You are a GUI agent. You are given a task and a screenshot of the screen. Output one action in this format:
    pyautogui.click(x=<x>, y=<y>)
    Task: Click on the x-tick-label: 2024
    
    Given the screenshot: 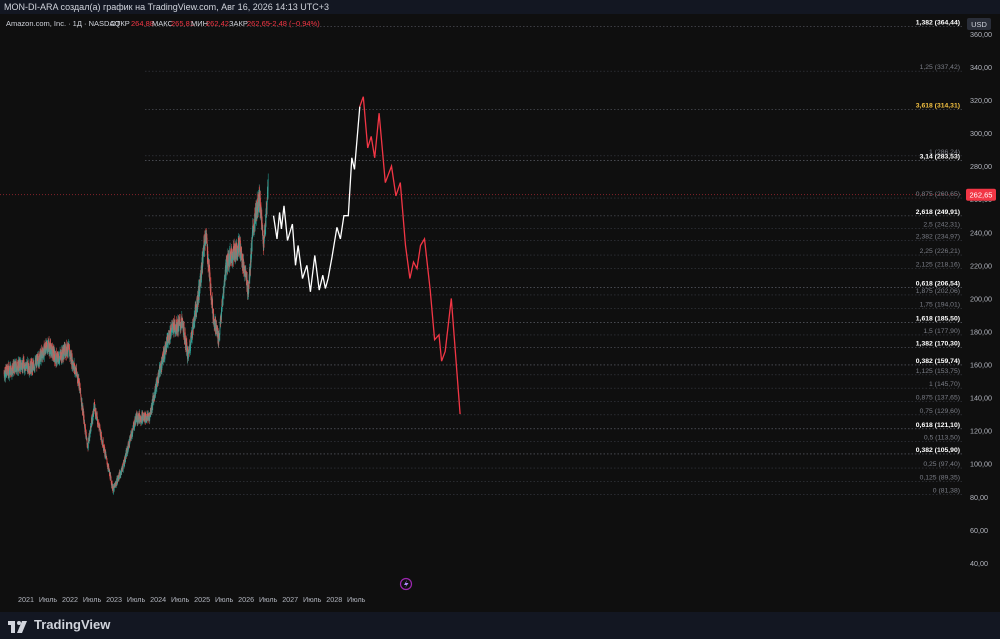 What is the action you would take?
    pyautogui.click(x=158, y=599)
    